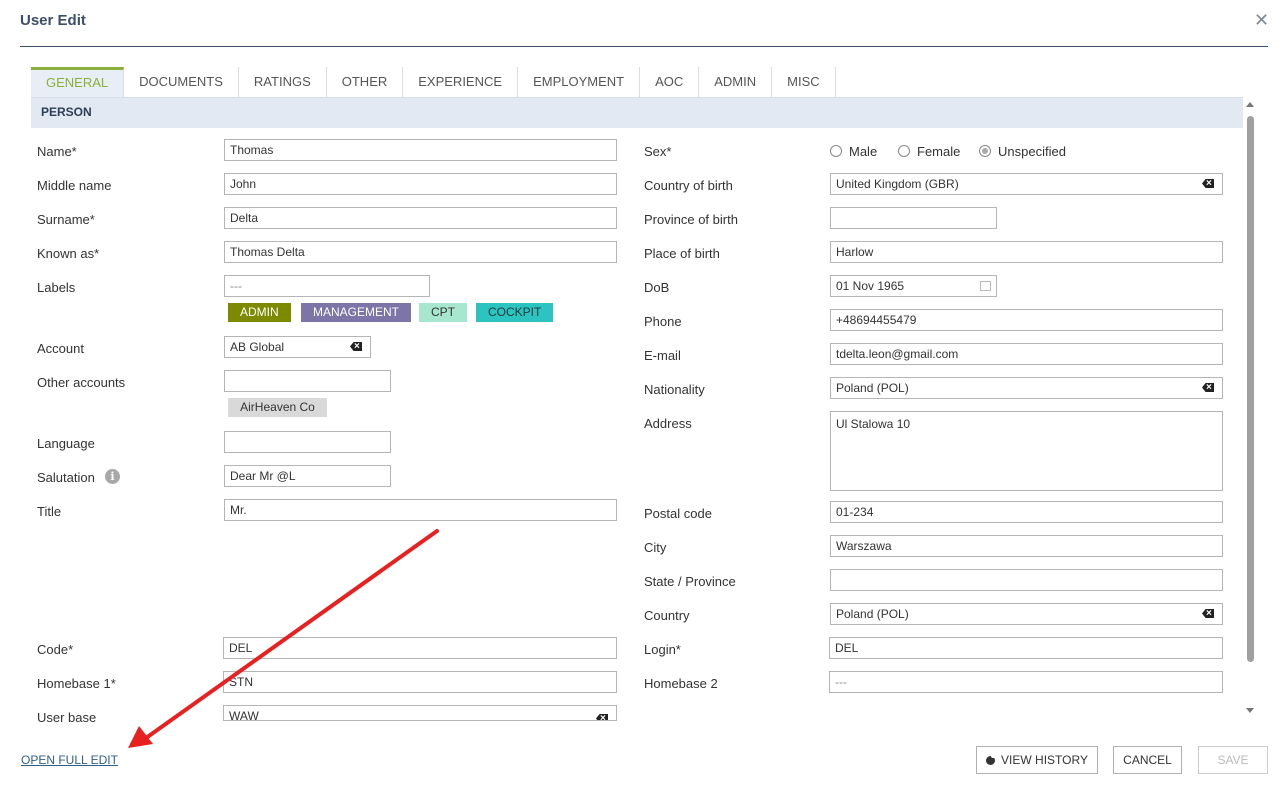 The height and width of the screenshot is (786, 1288). Describe the element at coordinates (283, 638) in the screenshot. I see `annotation-arrow` at that location.